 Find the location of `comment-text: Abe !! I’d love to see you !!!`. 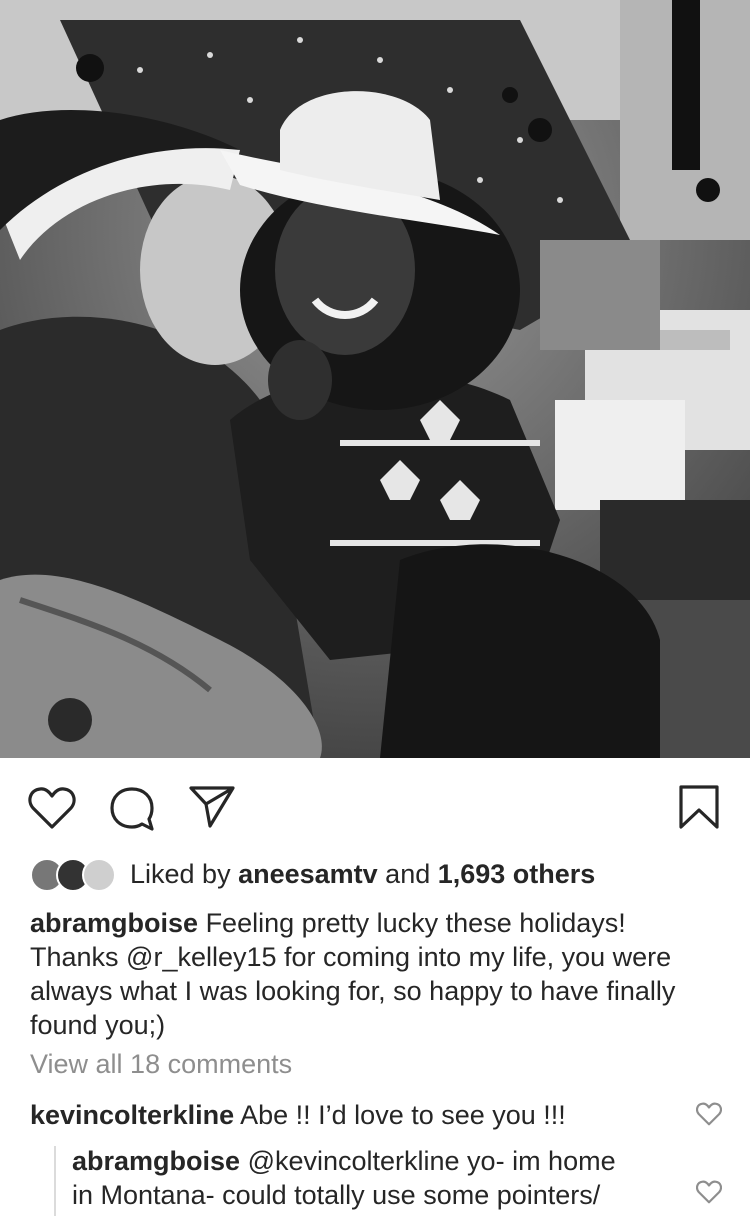

comment-text: Abe !! I’d love to see you !!! is located at coordinates (400, 1115).